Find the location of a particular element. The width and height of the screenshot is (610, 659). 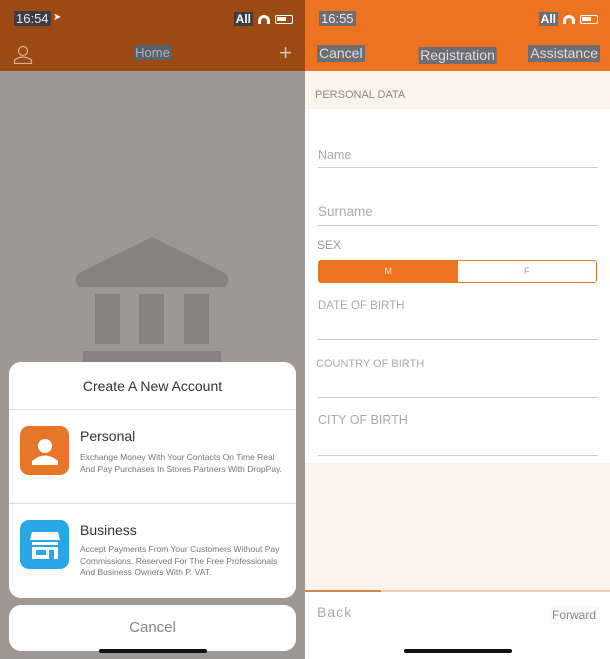

top-bar: 16:55 All Cancel Registration Assistance is located at coordinates (457, 35).